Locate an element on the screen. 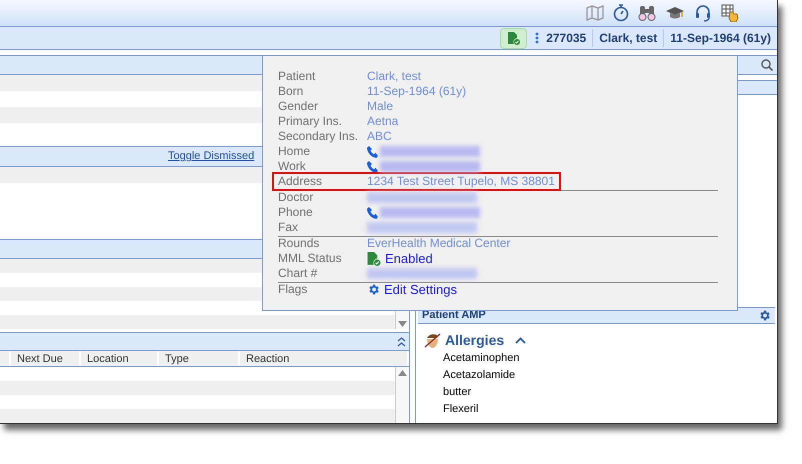  field-label: Flags is located at coordinates (293, 289).